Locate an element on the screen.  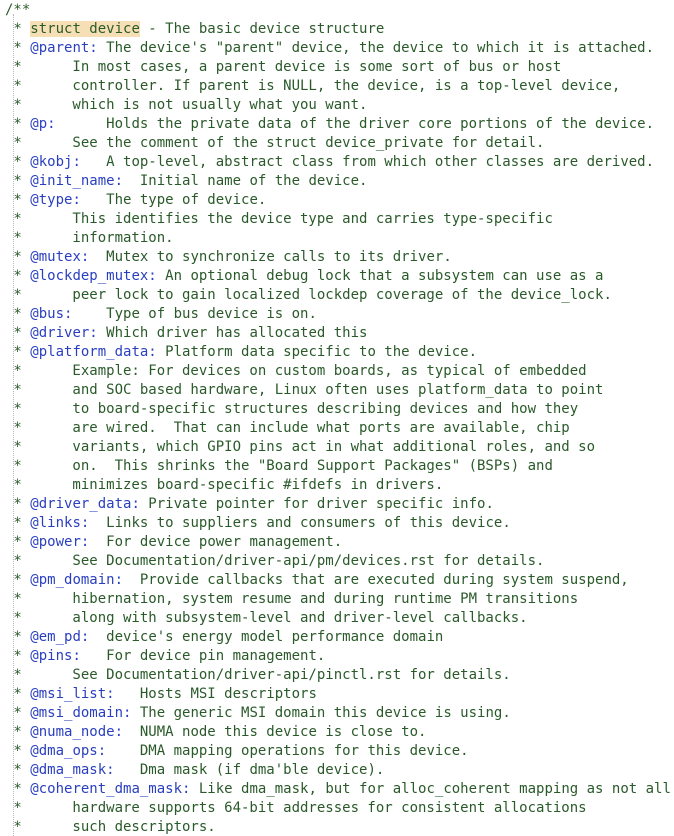
doc-tag: @em_pd: is located at coordinates (60, 637).